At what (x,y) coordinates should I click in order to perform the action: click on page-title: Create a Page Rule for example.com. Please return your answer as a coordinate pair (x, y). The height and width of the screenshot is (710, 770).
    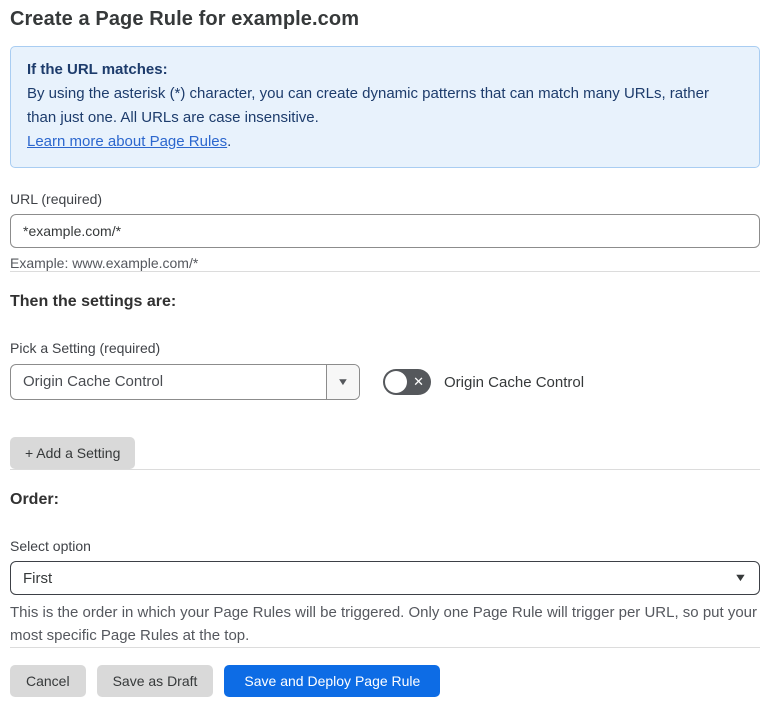
    Looking at the image, I should click on (185, 19).